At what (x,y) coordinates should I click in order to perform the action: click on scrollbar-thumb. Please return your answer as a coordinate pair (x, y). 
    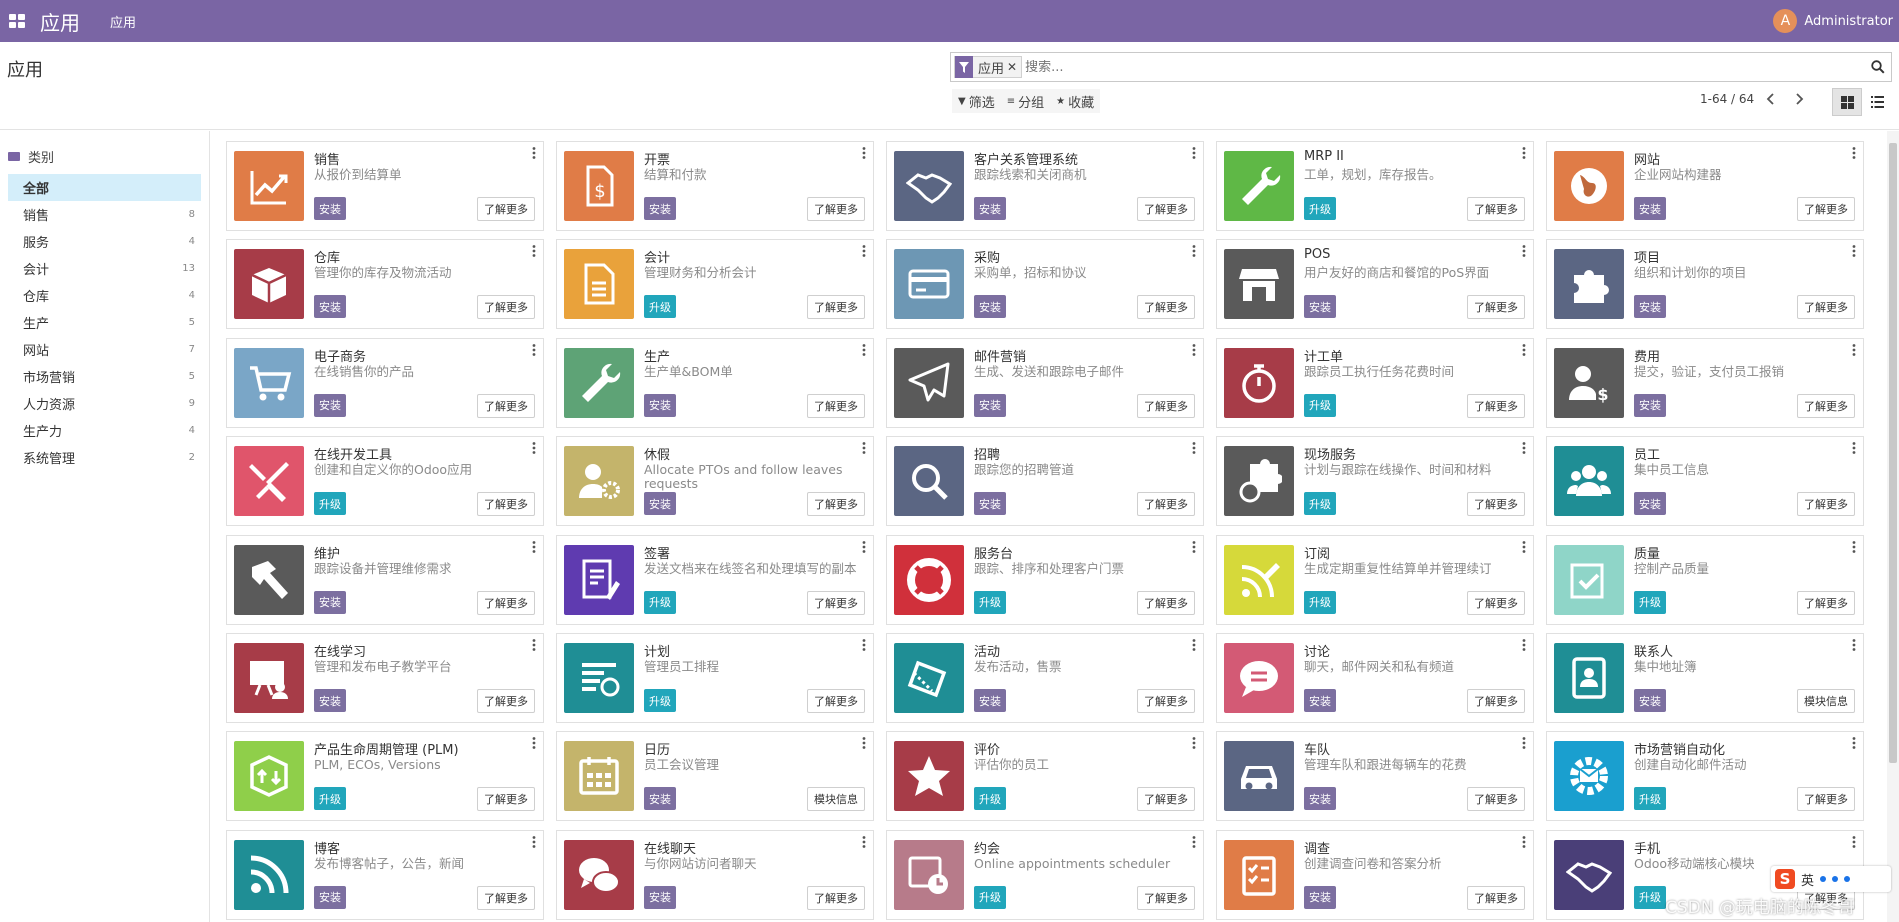
    Looking at the image, I should click on (1893, 453).